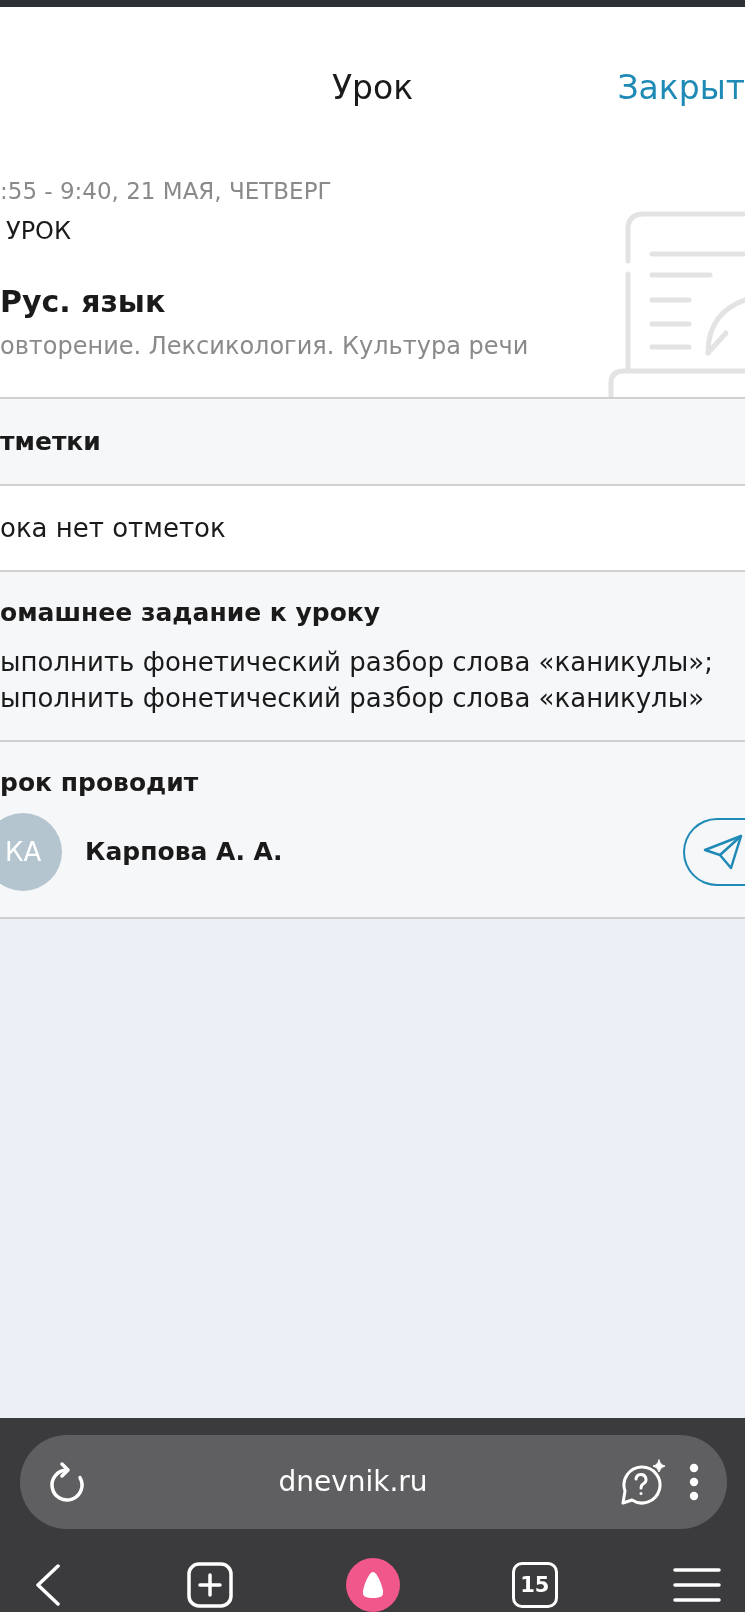  I want to click on marks-heading: тметки, so click(50, 441).